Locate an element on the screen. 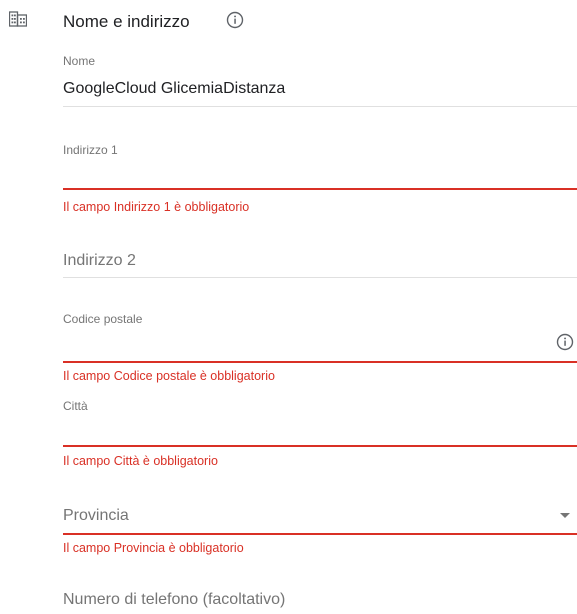 This screenshot has height=614, width=577. codice-postale-error: Il campo Codice postale è obbligatorio is located at coordinates (169, 376).